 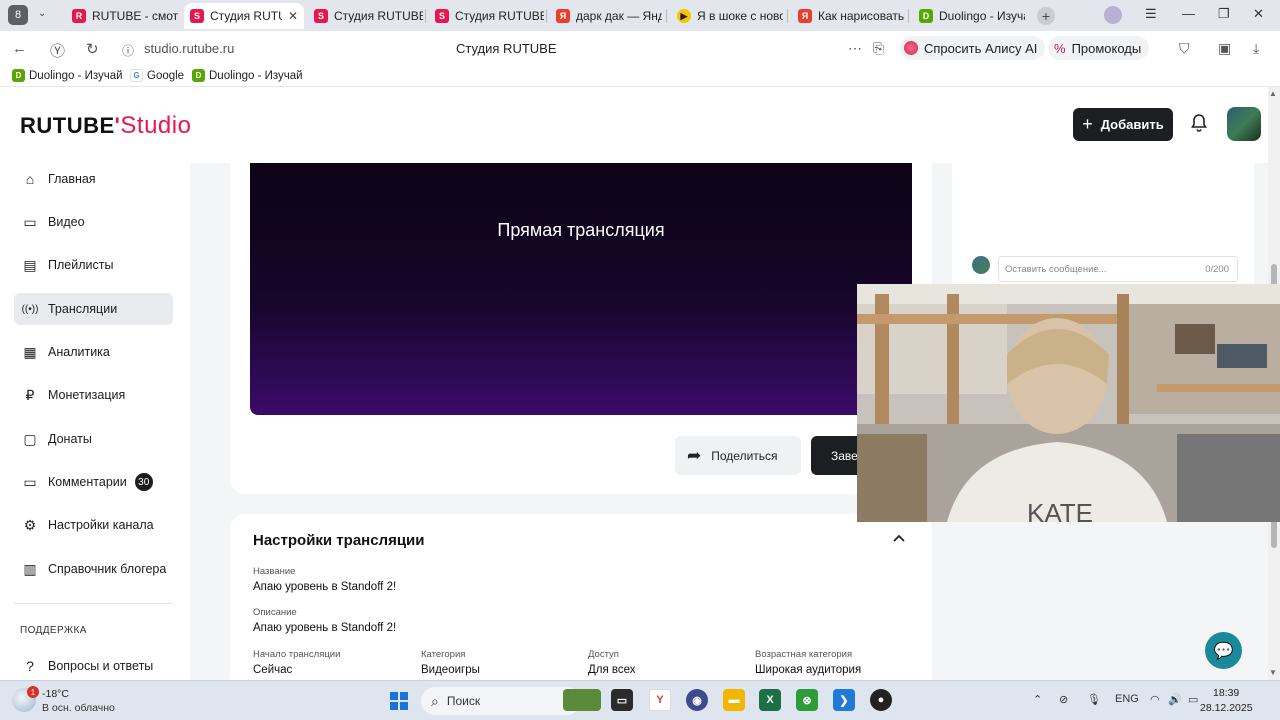 I want to click on share-arrow-icon: ➦, so click(x=694, y=455).